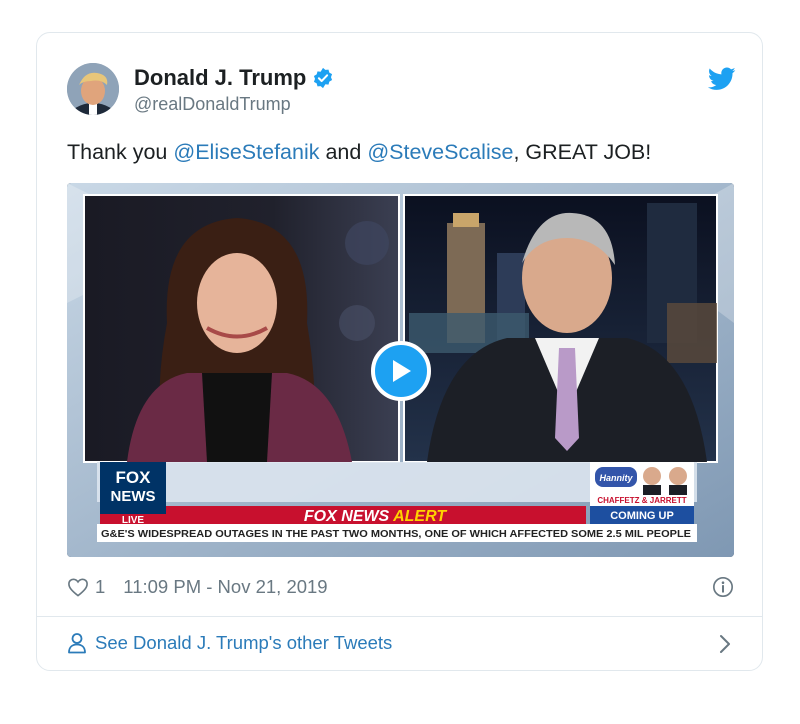  Describe the element at coordinates (78, 587) in the screenshot. I see `heart-icon` at that location.